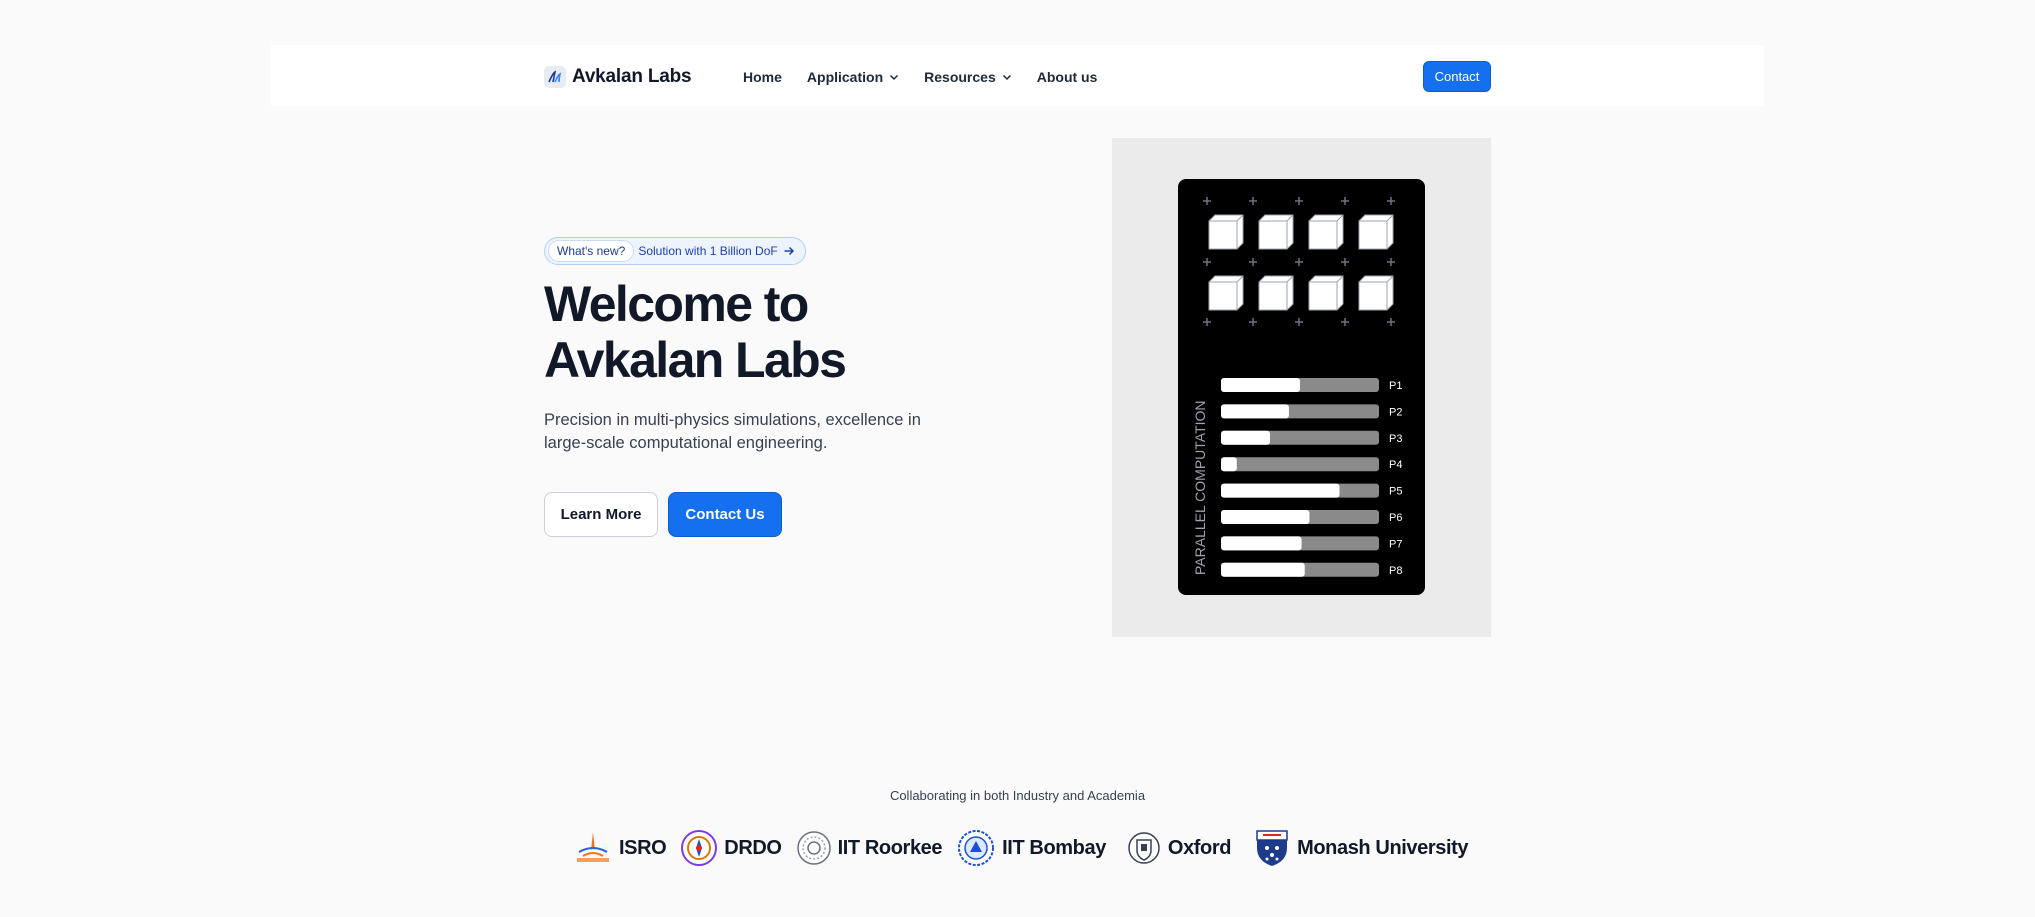 This screenshot has height=917, width=2035. What do you see at coordinates (725, 514) in the screenshot?
I see `contact-us-button: Contact Us` at bounding box center [725, 514].